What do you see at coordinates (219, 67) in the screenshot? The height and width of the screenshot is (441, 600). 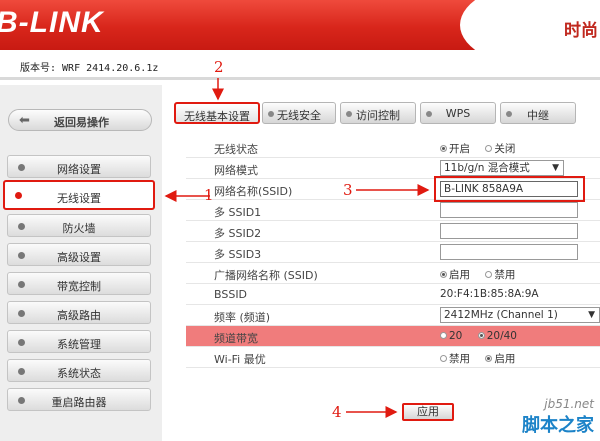 I see `annotation-step-2: 2` at bounding box center [219, 67].